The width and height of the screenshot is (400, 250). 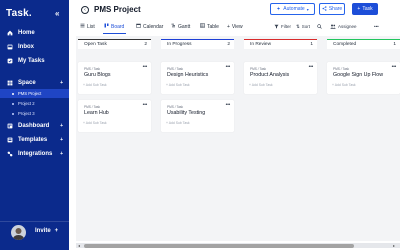 What do you see at coordinates (57, 13) in the screenshot?
I see `collapse-sidebar-icon: «` at bounding box center [57, 13].